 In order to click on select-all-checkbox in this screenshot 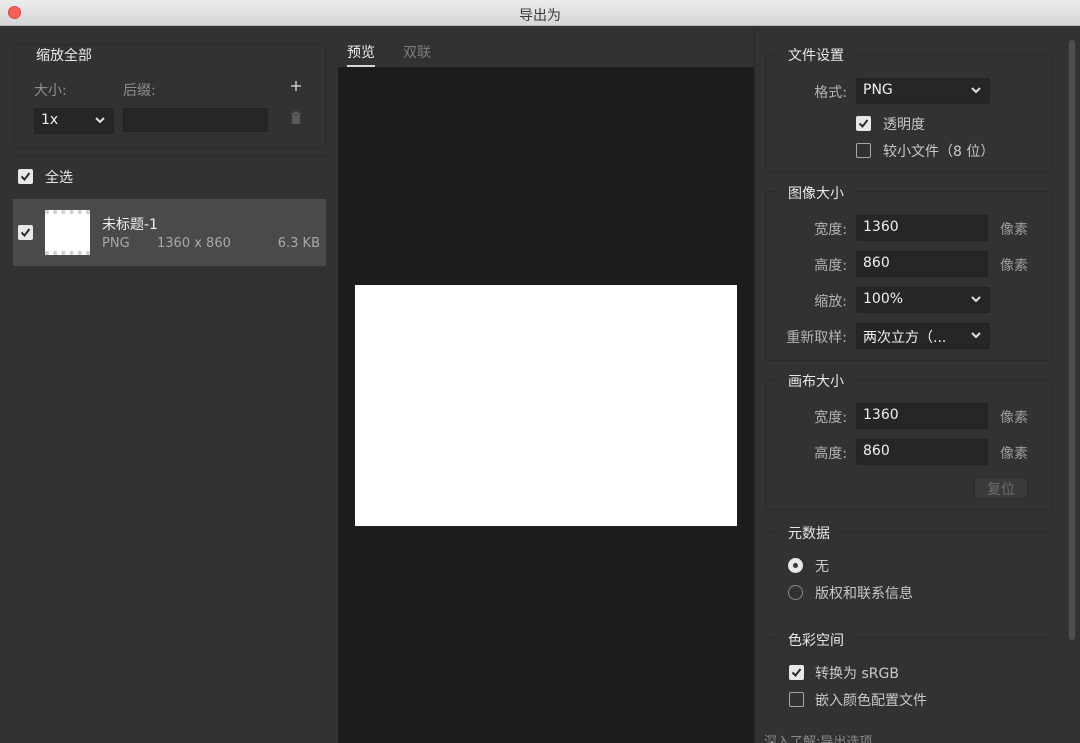, I will do `click(25, 176)`.